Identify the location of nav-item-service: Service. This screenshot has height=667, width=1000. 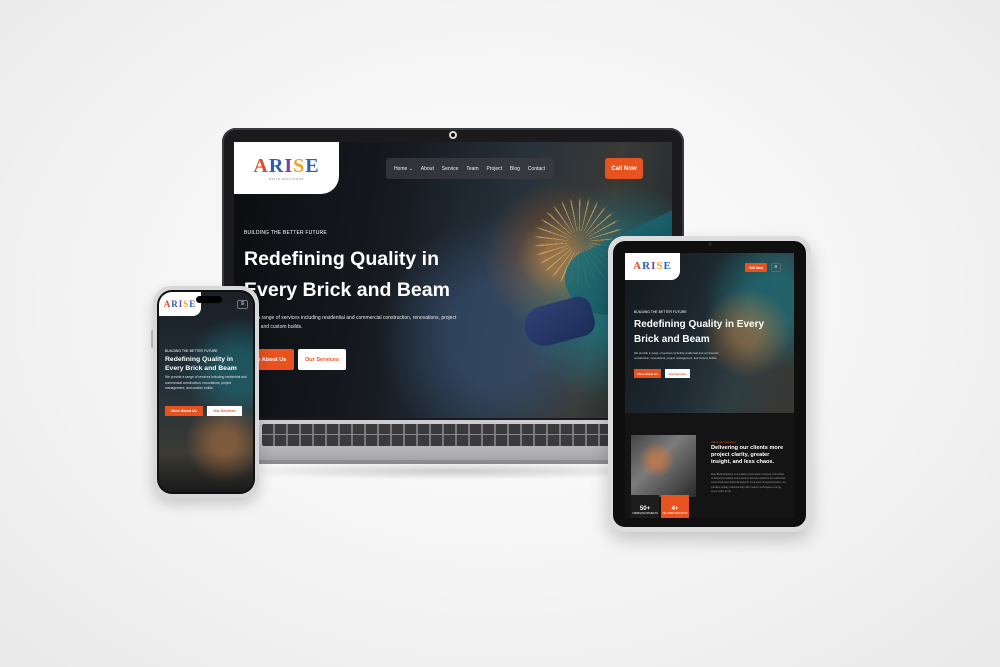
(450, 169).